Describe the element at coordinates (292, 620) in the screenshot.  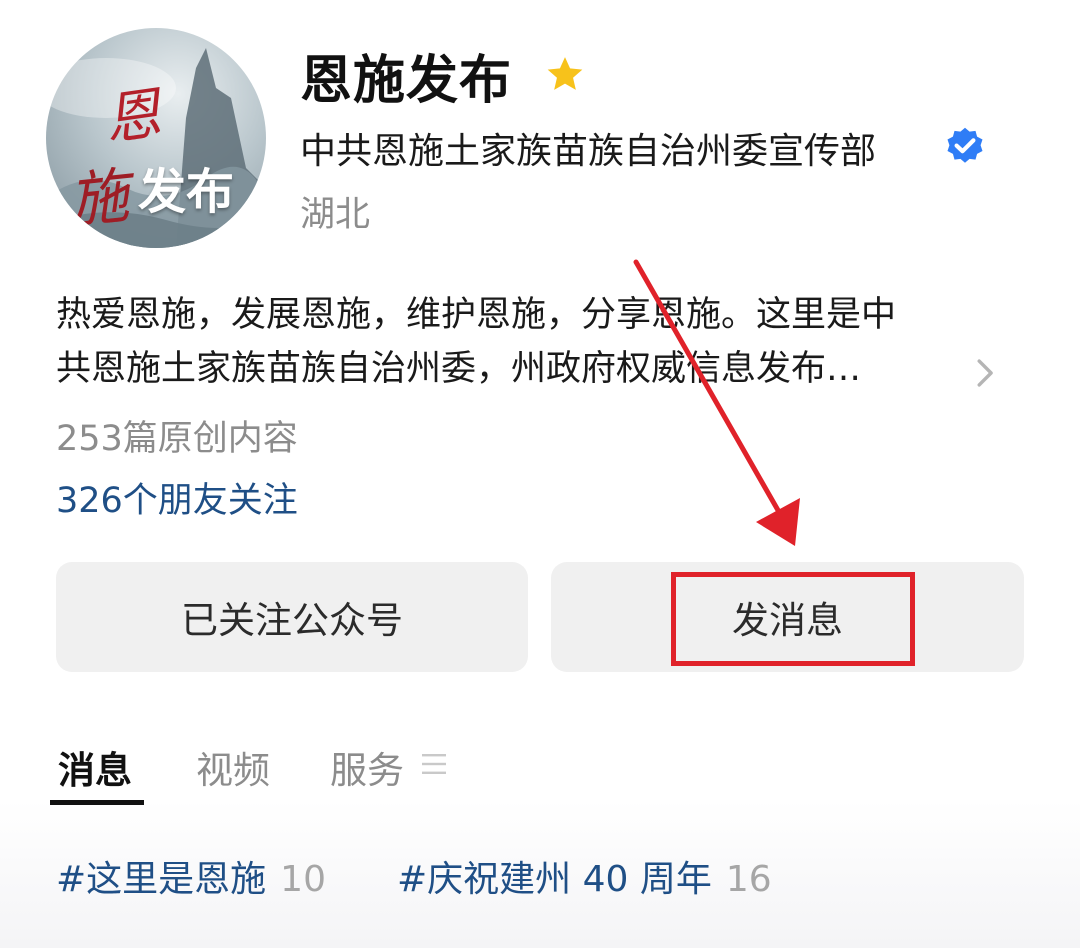
I see `followed-account-label: 已关注公众号` at that location.